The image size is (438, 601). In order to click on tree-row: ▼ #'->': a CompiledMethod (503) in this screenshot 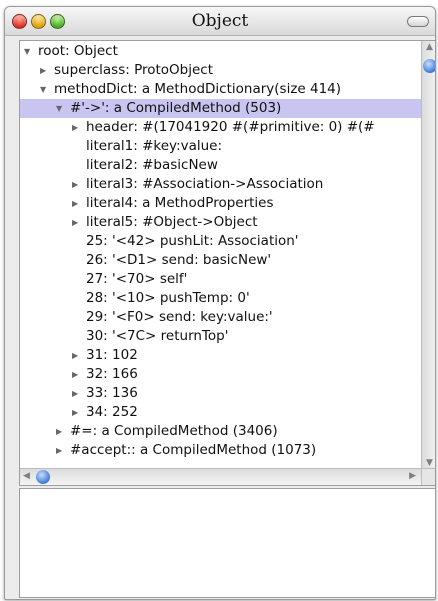, I will do `click(220, 108)`.